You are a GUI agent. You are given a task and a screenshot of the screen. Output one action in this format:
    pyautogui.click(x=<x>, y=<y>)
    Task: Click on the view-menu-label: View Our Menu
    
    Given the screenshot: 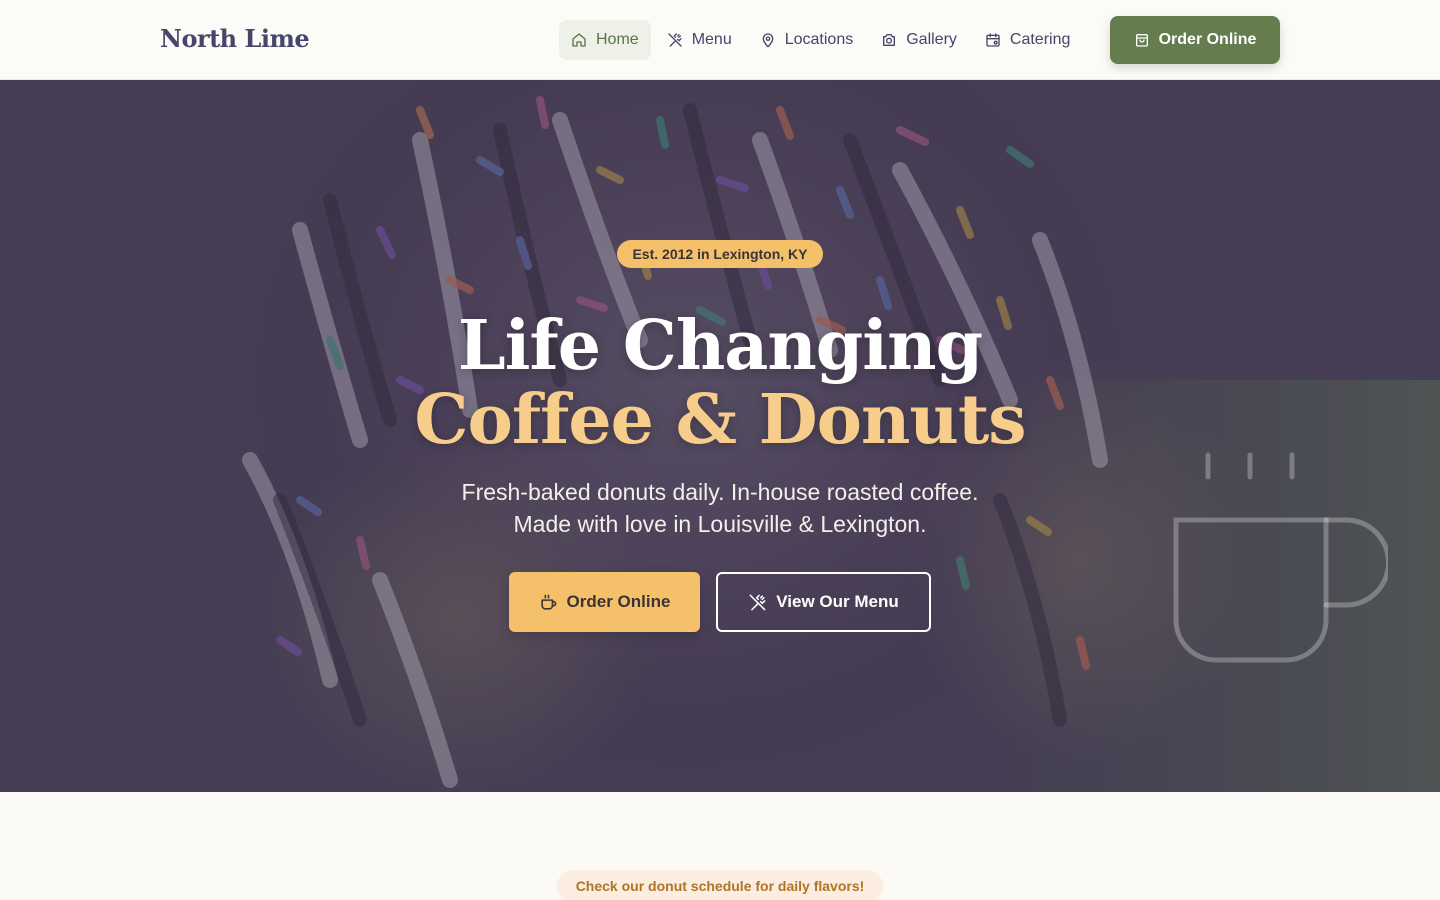 What is the action you would take?
    pyautogui.click(x=837, y=601)
    